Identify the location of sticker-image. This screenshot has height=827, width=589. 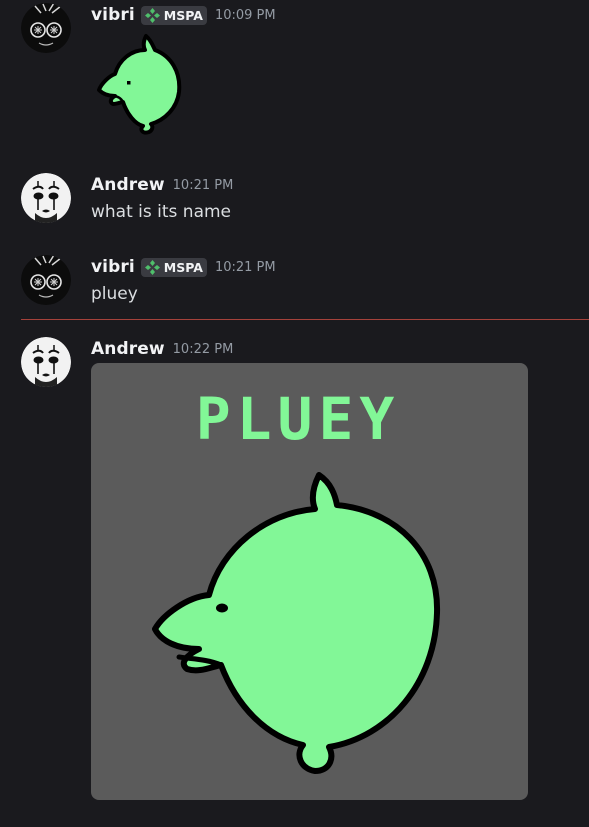
(139, 84).